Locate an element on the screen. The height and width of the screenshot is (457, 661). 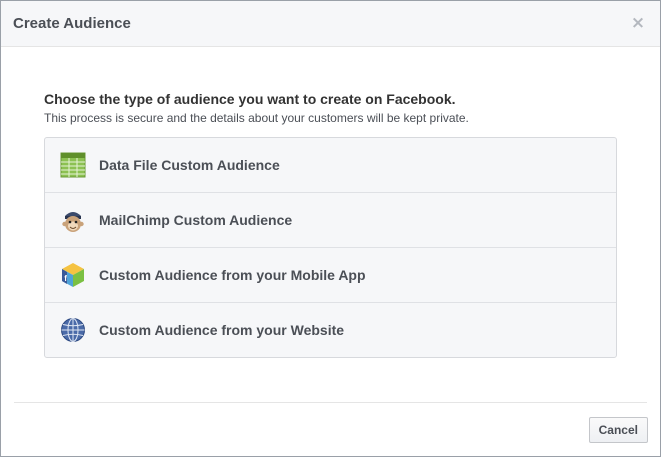
option-website: Custom Audience from your Website is located at coordinates (330, 330).